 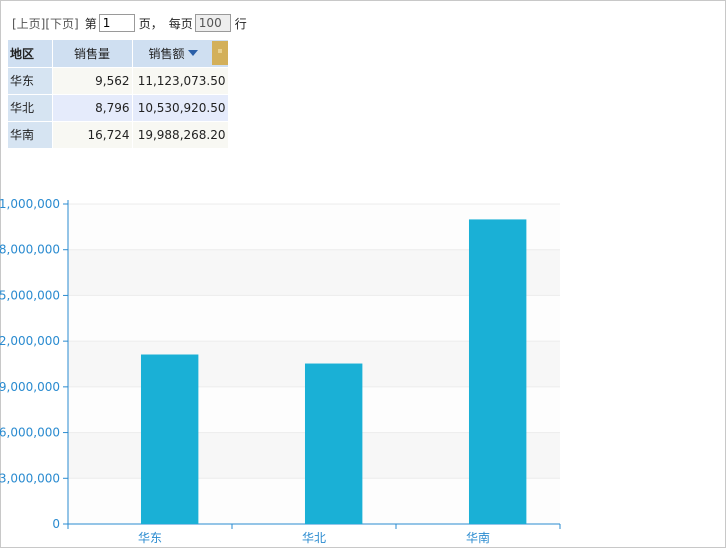 What do you see at coordinates (180, 54) in the screenshot?
I see `header-amount: 销售额` at bounding box center [180, 54].